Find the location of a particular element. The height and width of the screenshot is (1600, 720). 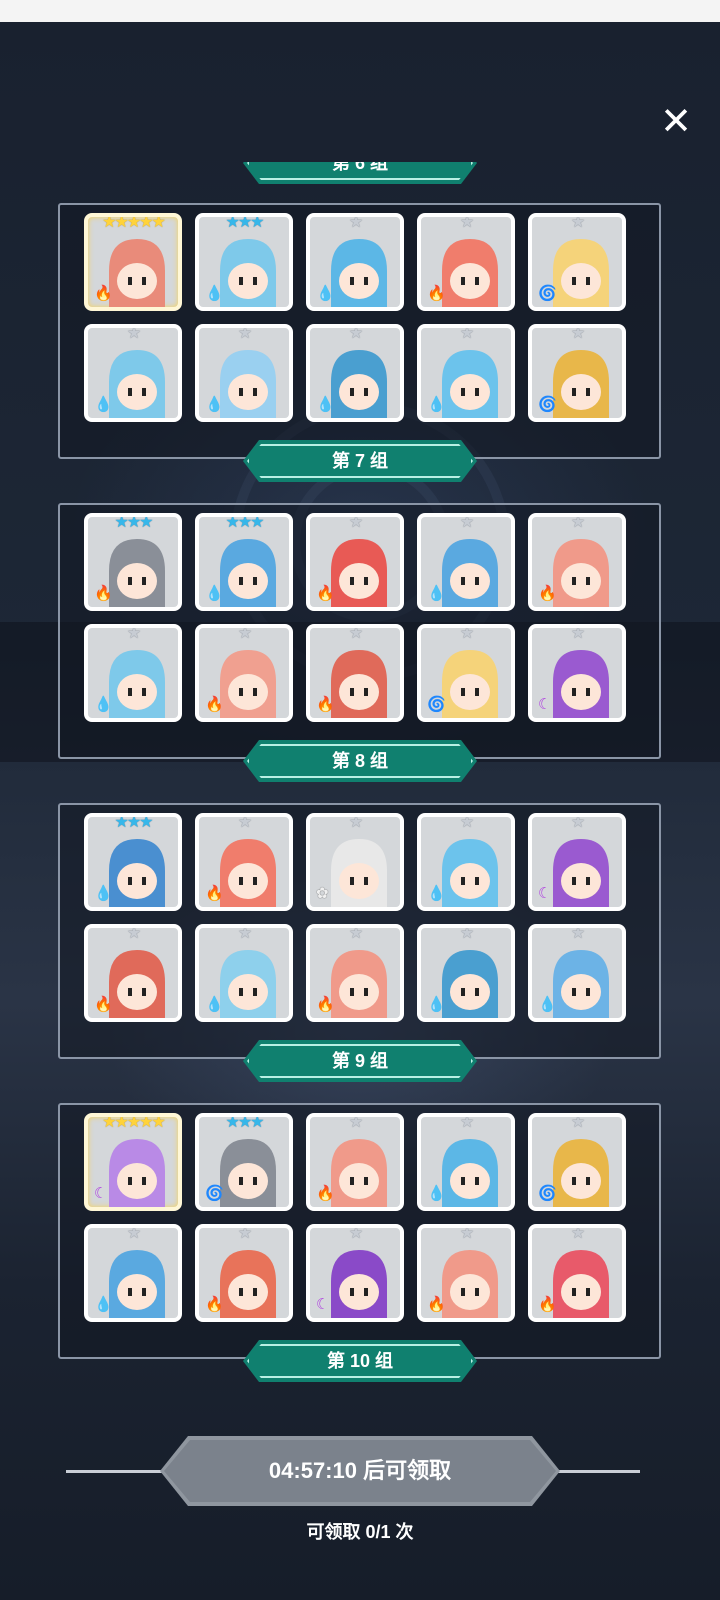

divider-right is located at coordinates (597, 1471).